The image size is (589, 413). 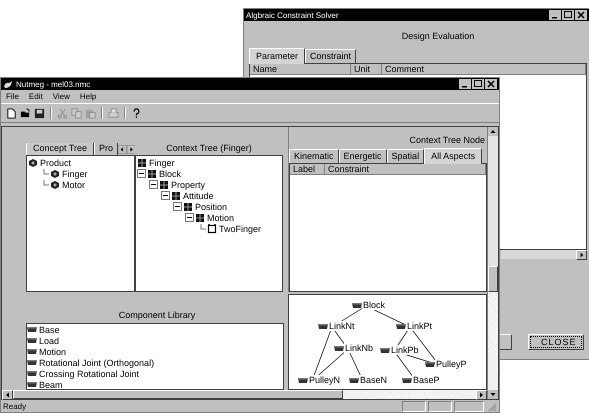 I want to click on help-icon, so click(x=136, y=113).